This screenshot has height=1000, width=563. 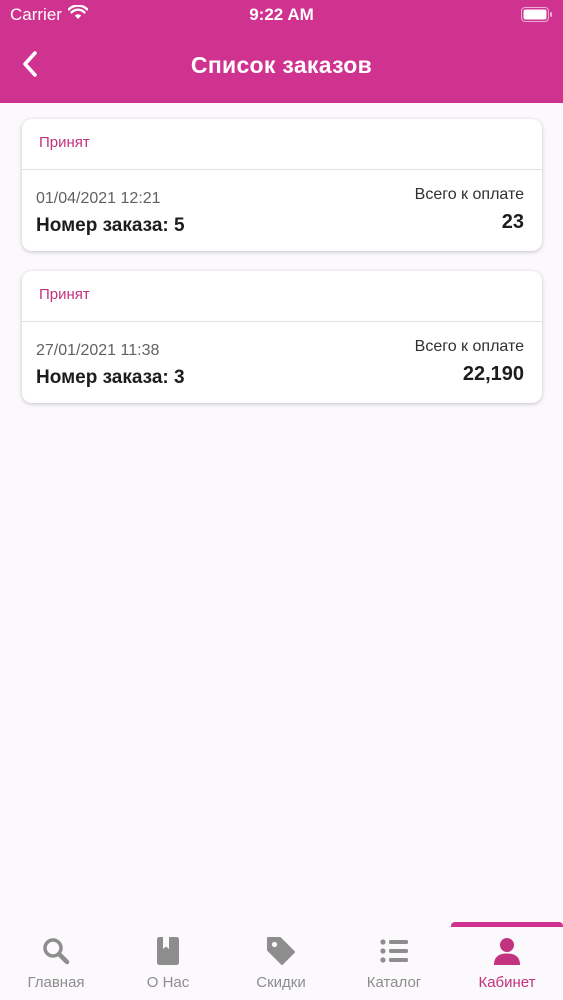 I want to click on status-time: 9:22 AM, so click(x=281, y=14).